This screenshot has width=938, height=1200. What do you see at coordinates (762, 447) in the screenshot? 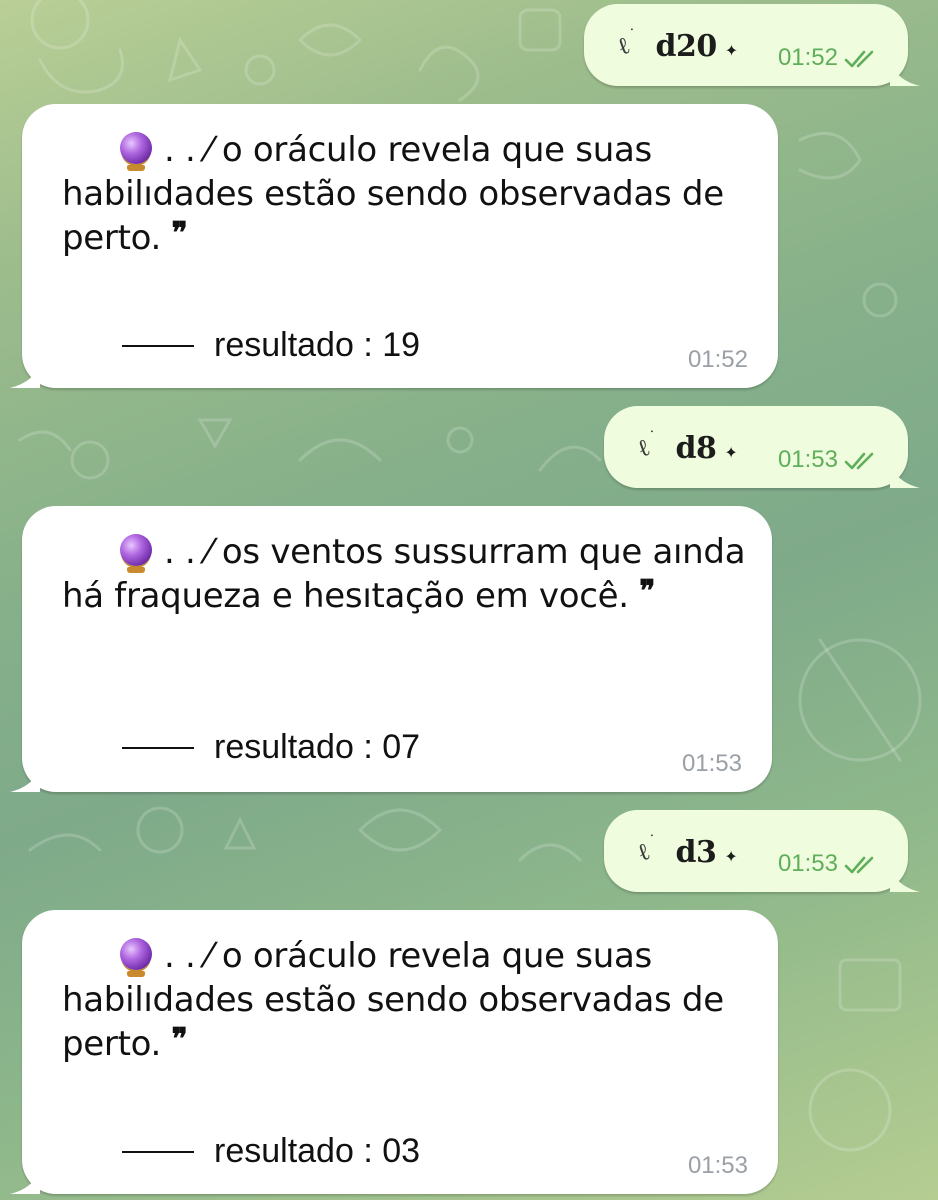
I see `outgoing-message-d8: ℓ · d8 ✦ 01:53` at bounding box center [762, 447].